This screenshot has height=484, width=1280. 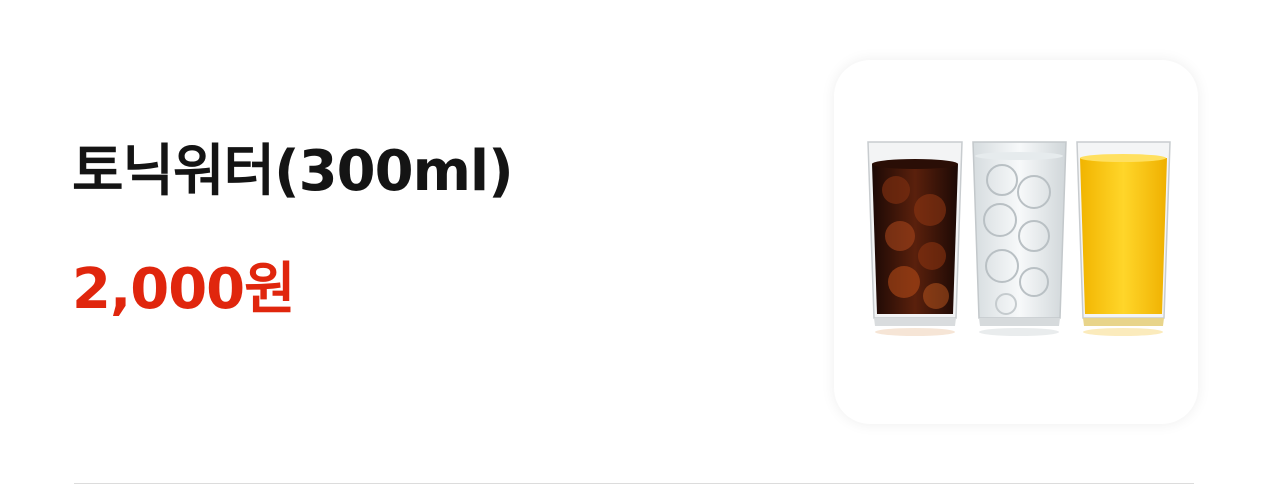 What do you see at coordinates (184, 289) in the screenshot?
I see `item-price: 2,000원` at bounding box center [184, 289].